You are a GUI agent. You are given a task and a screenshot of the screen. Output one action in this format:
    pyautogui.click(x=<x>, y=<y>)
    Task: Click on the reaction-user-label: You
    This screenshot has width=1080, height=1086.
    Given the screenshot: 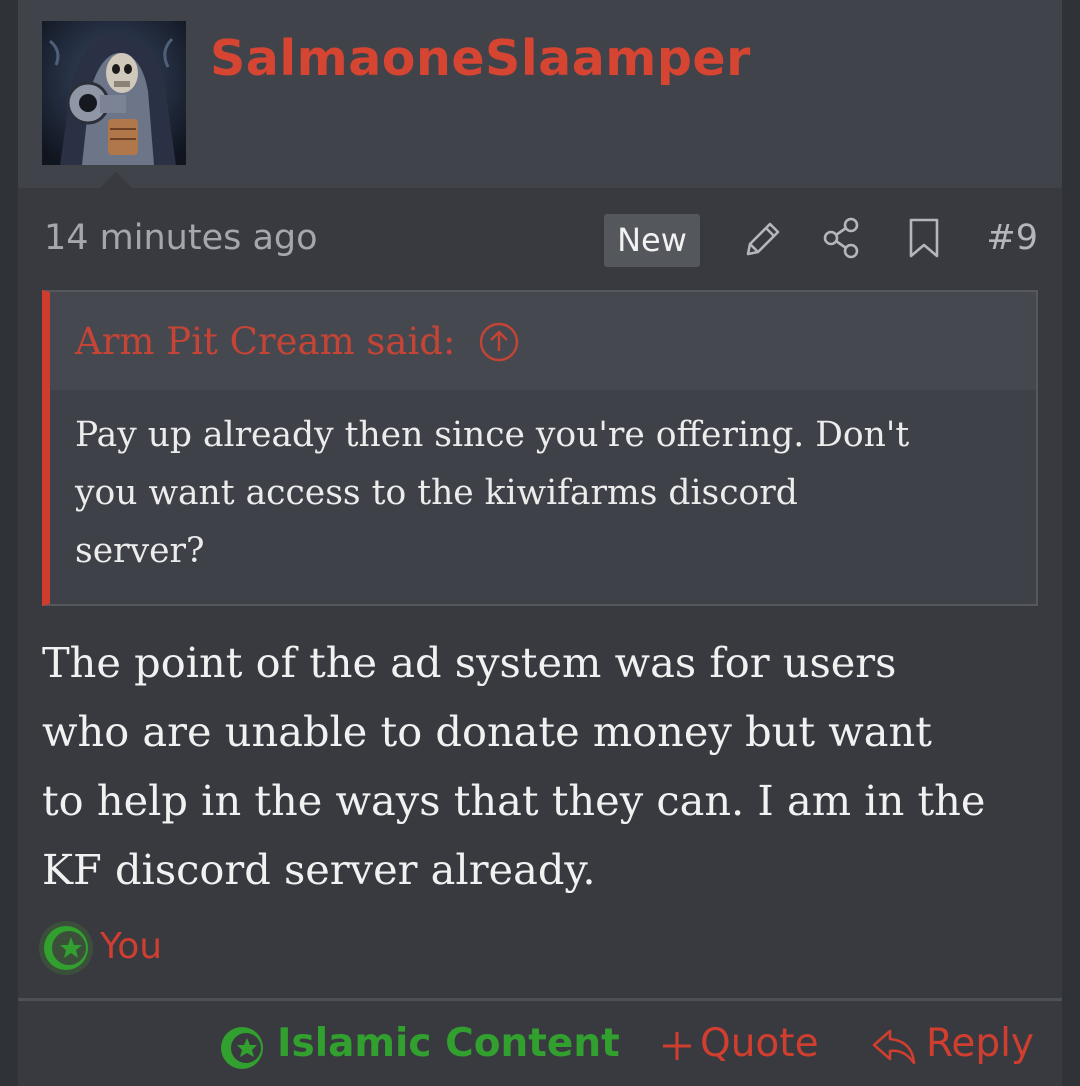 What is the action you would take?
    pyautogui.click(x=131, y=946)
    